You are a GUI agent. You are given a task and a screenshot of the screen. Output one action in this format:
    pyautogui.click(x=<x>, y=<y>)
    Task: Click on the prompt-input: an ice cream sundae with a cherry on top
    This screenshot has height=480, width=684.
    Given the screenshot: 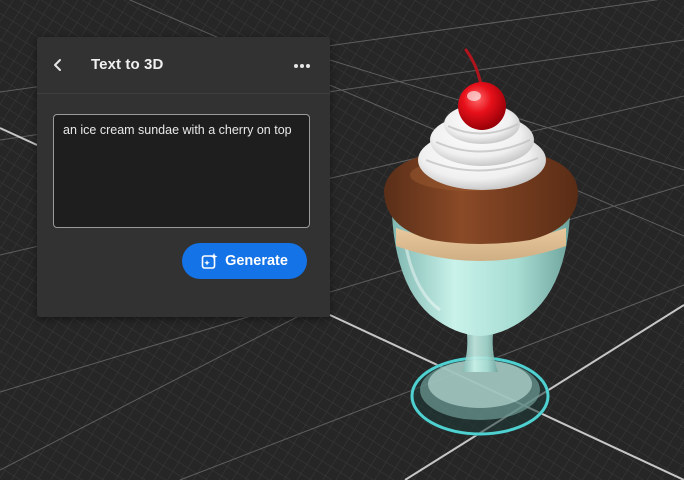 What is the action you would take?
    pyautogui.click(x=181, y=171)
    